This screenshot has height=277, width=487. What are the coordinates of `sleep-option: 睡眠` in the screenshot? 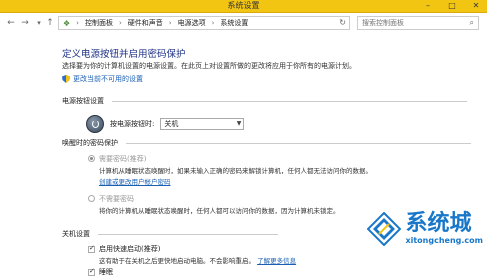 It's located at (100, 272).